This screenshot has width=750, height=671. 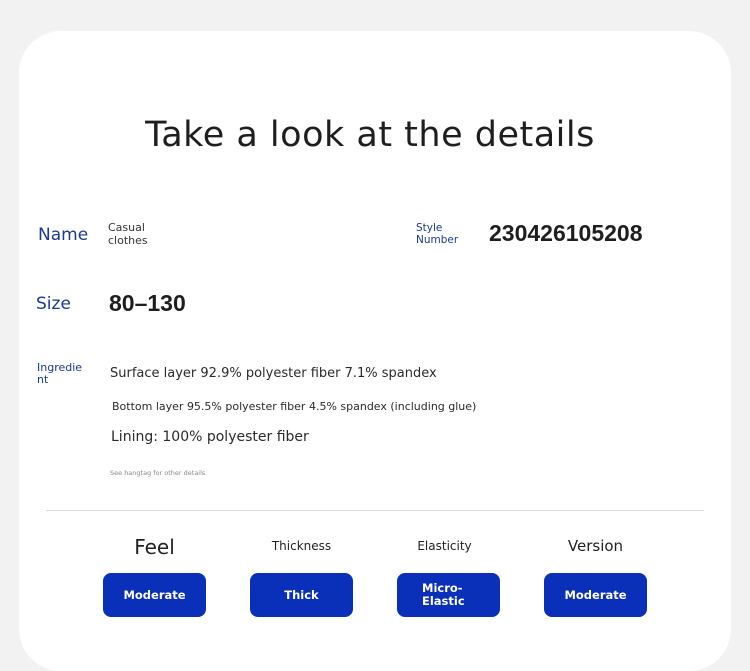 I want to click on elasticity-value: Micro-Elastic, so click(x=443, y=594).